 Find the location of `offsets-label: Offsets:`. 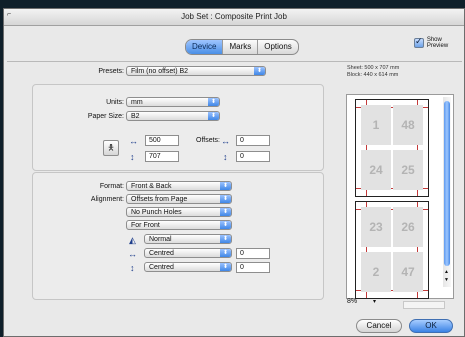

offsets-label: Offsets: is located at coordinates (208, 140).